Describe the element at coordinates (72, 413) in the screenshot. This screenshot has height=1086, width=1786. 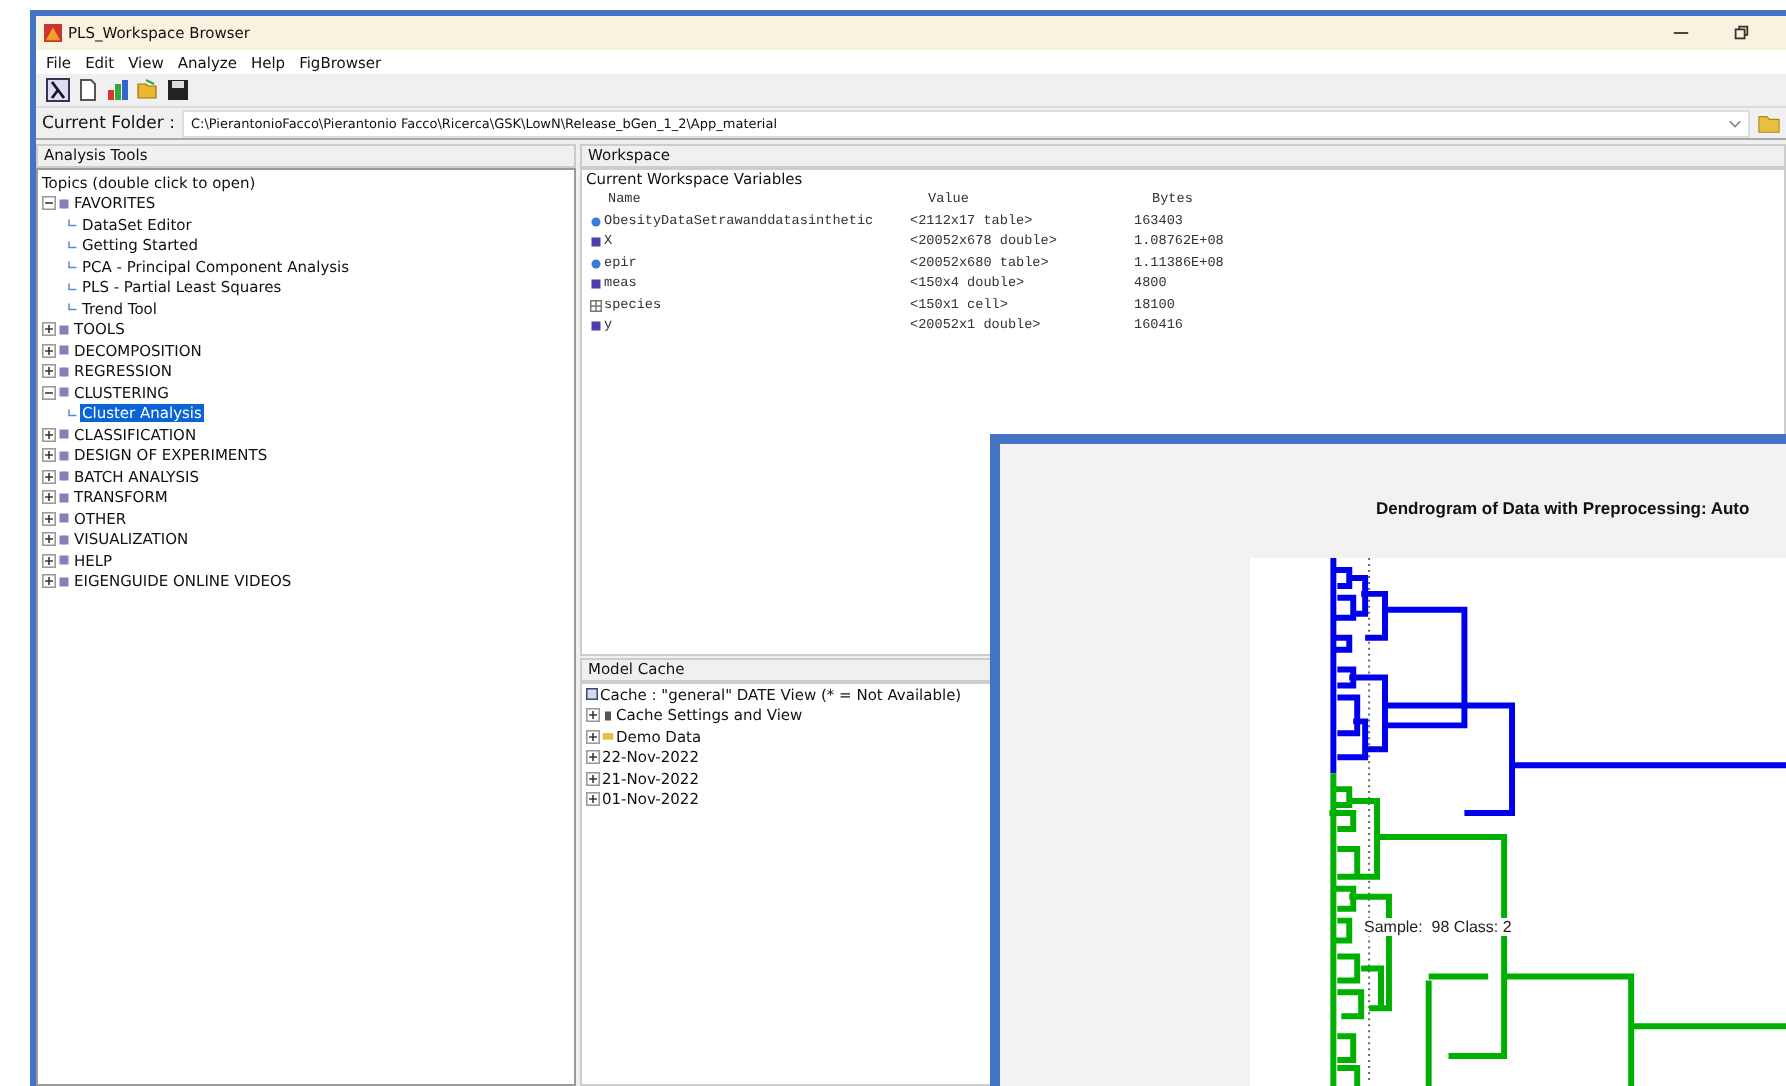
I see `branch-icon` at that location.